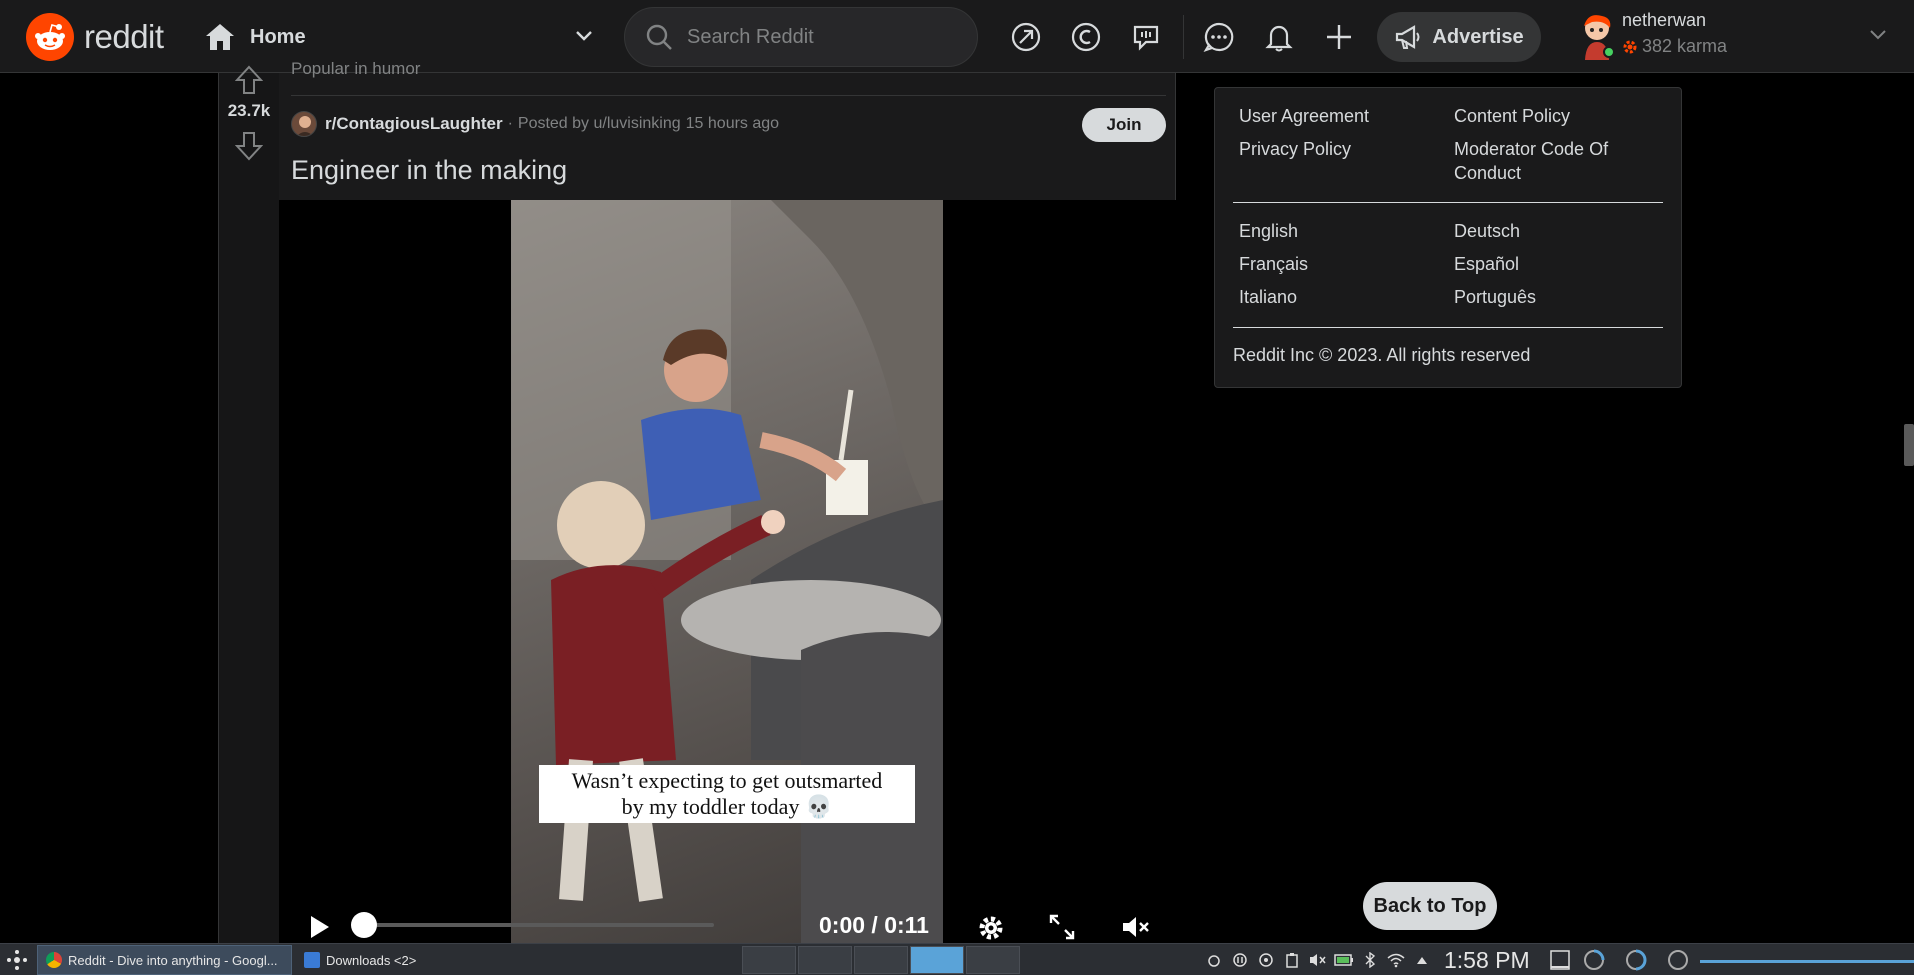  I want to click on search-icon, so click(659, 37).